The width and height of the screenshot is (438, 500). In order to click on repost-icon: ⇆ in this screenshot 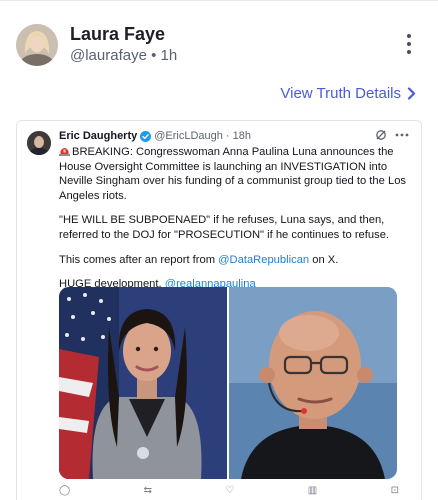, I will do `click(148, 490)`.